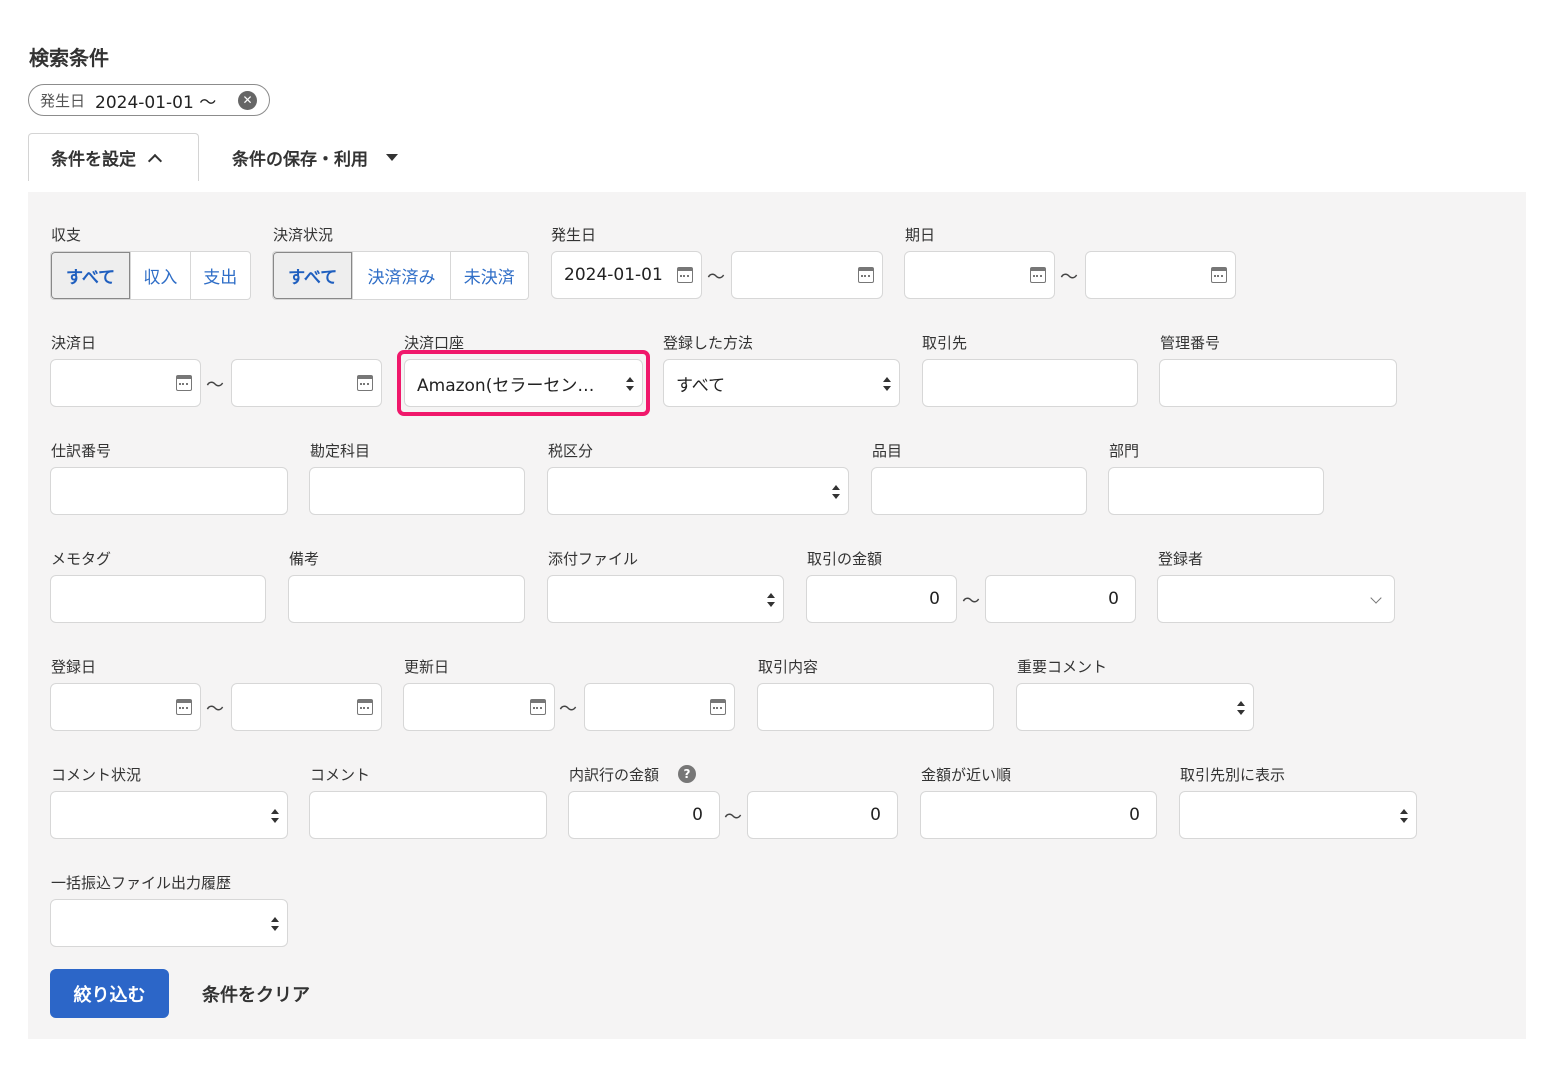 The width and height of the screenshot is (1557, 1065). I want to click on income-label: 収支, so click(66, 235).